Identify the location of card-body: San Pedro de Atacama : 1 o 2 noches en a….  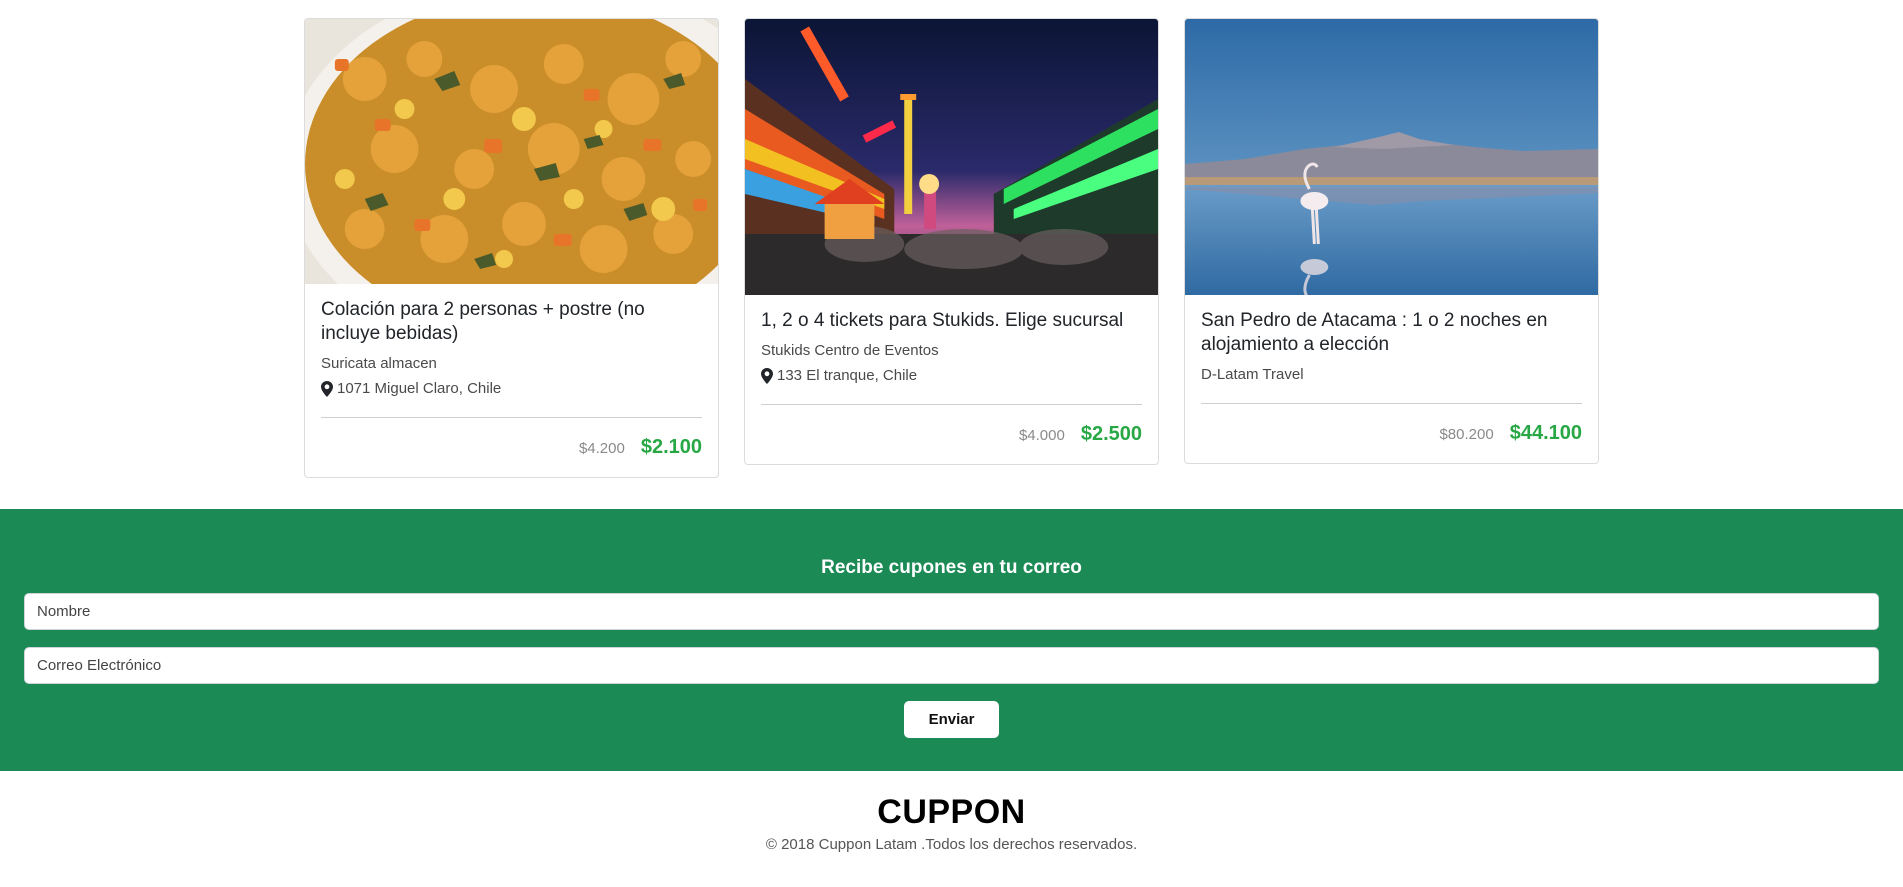
(1391, 379).